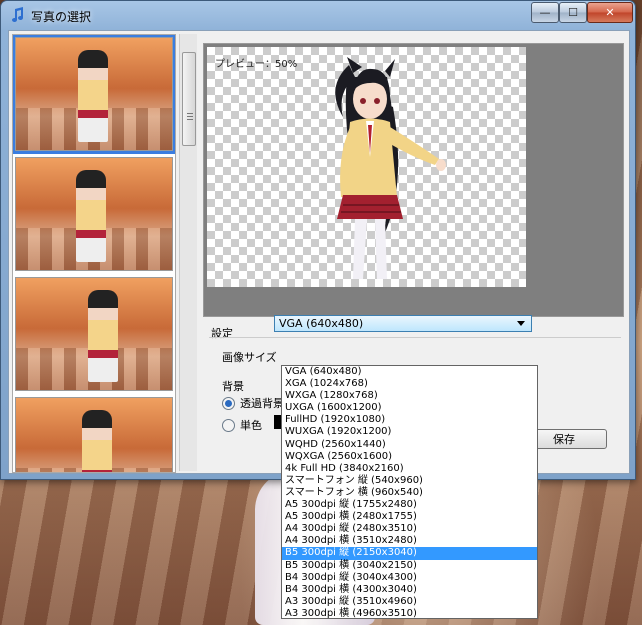 Image resolution: width=642 pixels, height=625 pixels. I want to click on save-button-label: 保存, so click(564, 439).